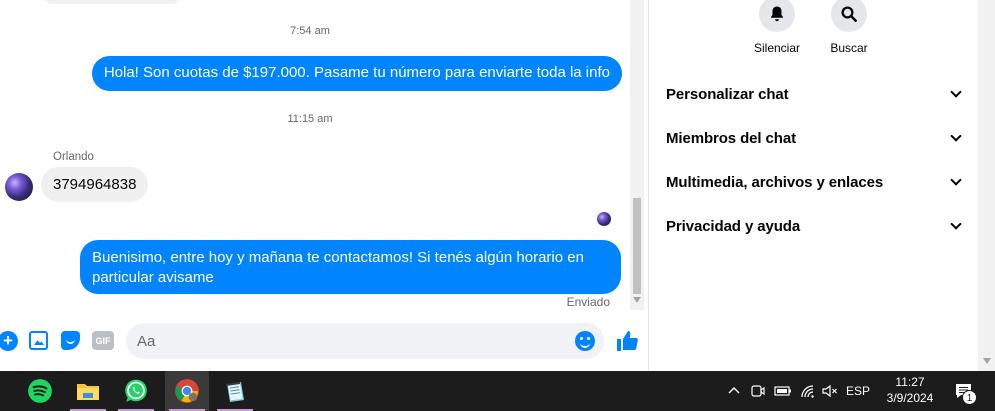  Describe the element at coordinates (815, 226) in the screenshot. I see `section-privacy-help: Privacidad y ayuda` at that location.